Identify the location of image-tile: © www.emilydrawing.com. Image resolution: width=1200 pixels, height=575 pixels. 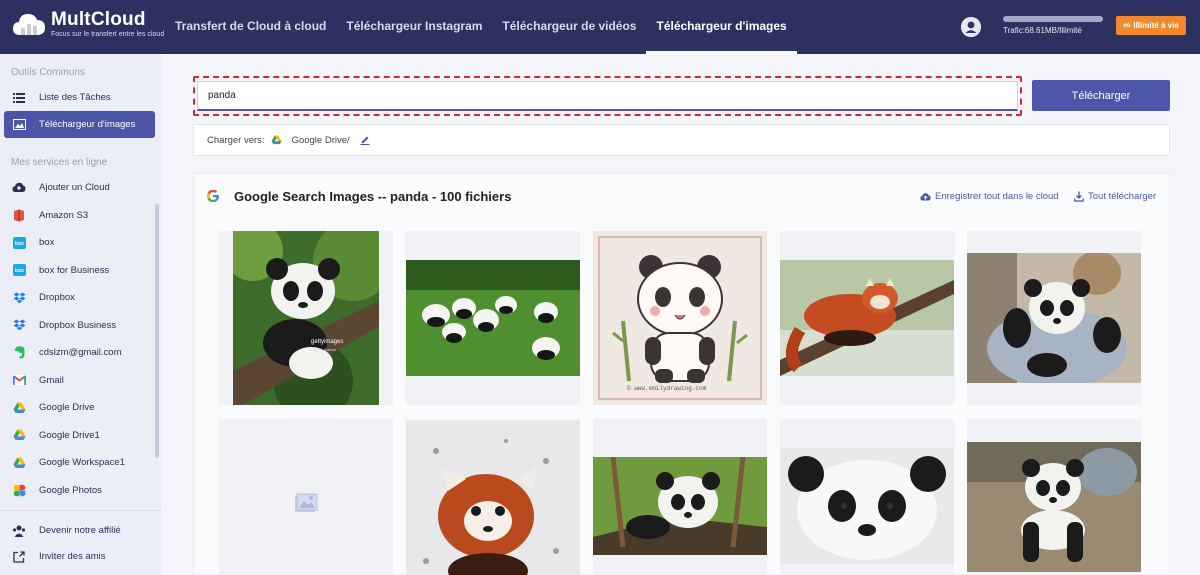
(680, 318).